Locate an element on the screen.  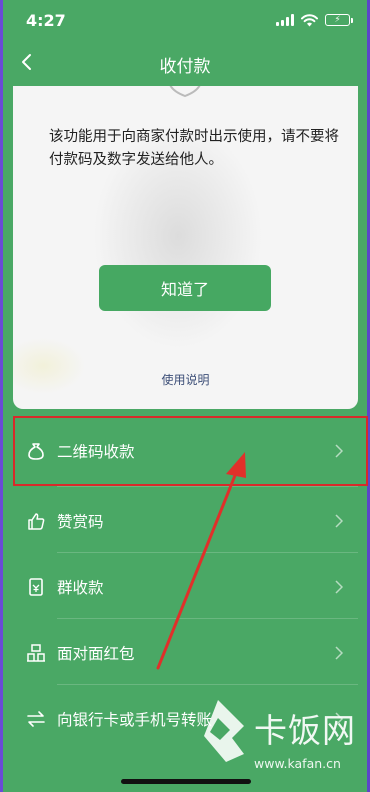
menu-item-label: 面对面红包 is located at coordinates (96, 654).